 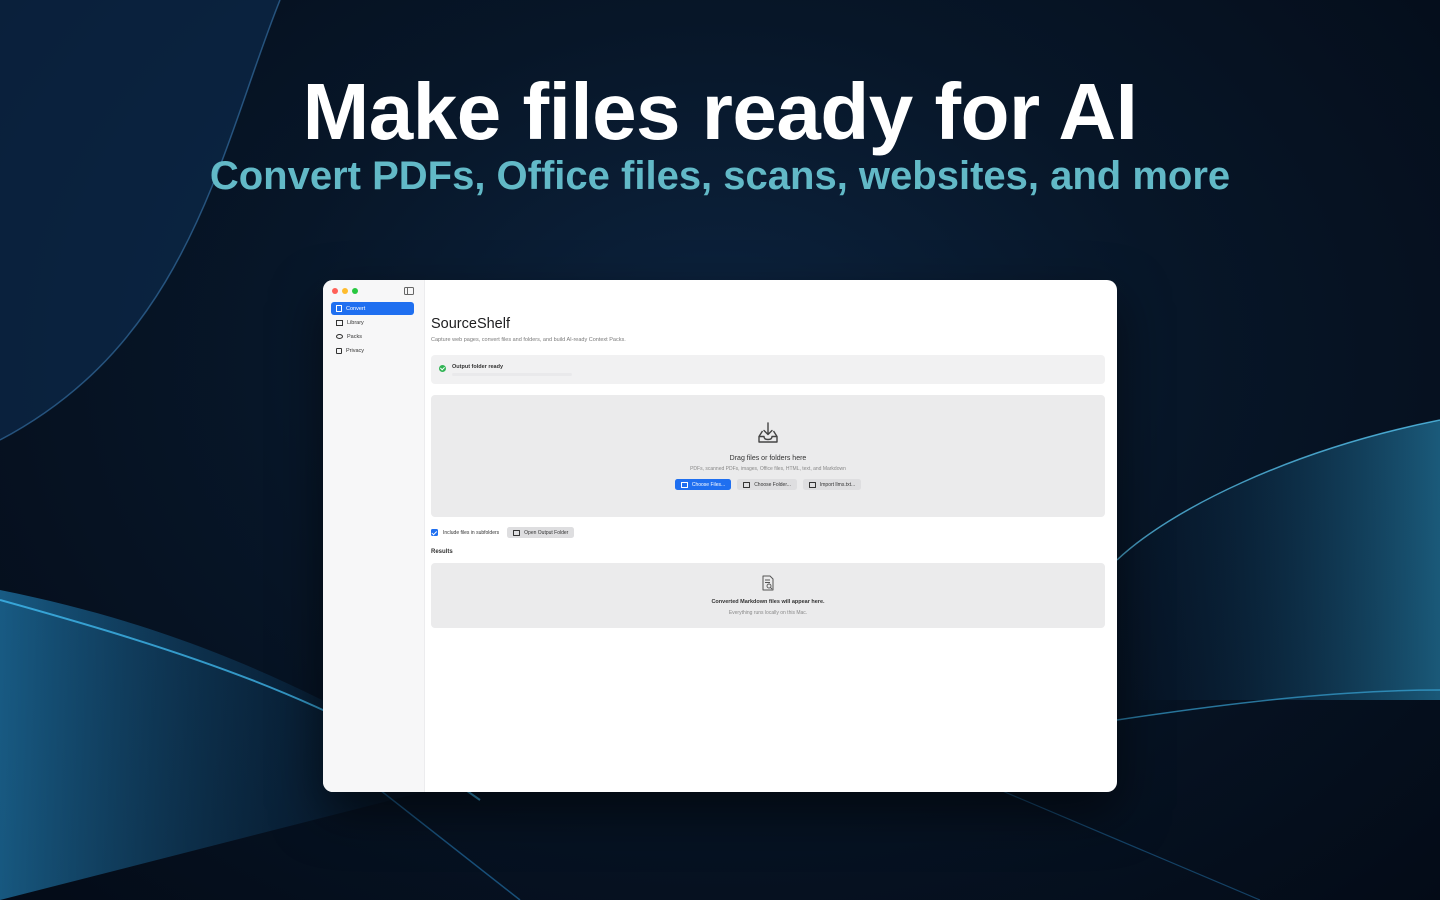 I want to click on results-heading: Results, so click(x=442, y=552).